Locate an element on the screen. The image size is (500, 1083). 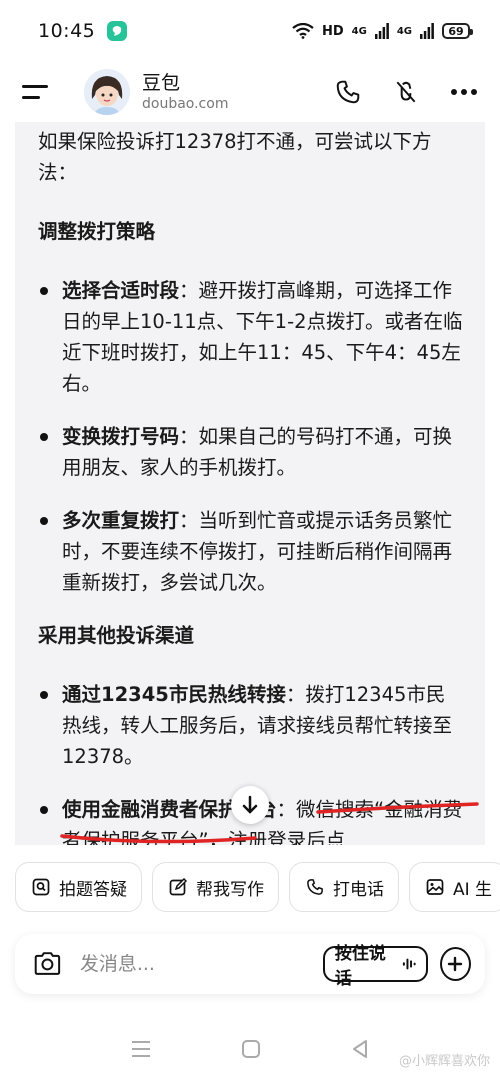
signal-4g-label-2: 4G is located at coordinates (404, 31).